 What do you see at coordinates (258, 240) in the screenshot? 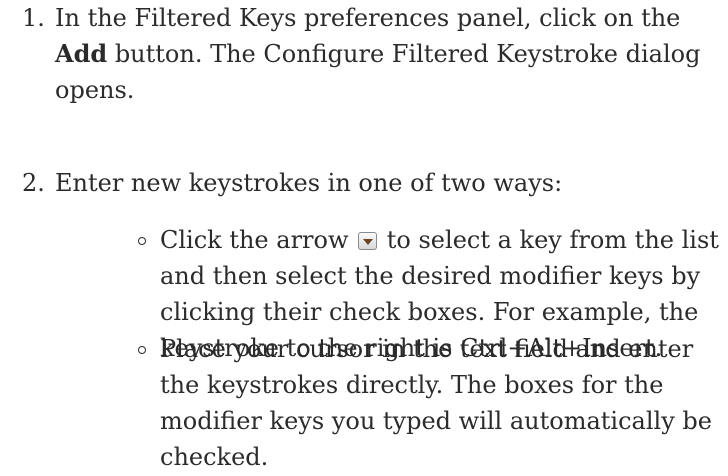
I see `sub-text-part: Click the arrow` at bounding box center [258, 240].